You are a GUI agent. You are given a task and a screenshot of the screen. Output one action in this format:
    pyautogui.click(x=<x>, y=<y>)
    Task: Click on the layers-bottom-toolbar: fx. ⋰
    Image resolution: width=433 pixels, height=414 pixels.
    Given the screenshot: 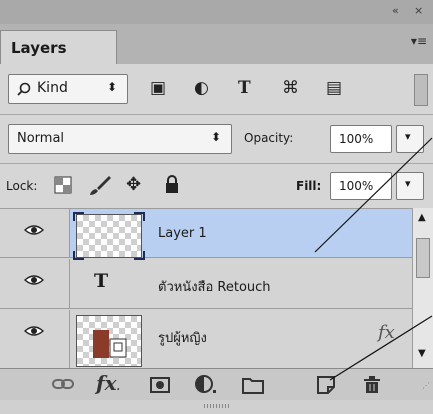 What is the action you would take?
    pyautogui.click(x=216, y=384)
    